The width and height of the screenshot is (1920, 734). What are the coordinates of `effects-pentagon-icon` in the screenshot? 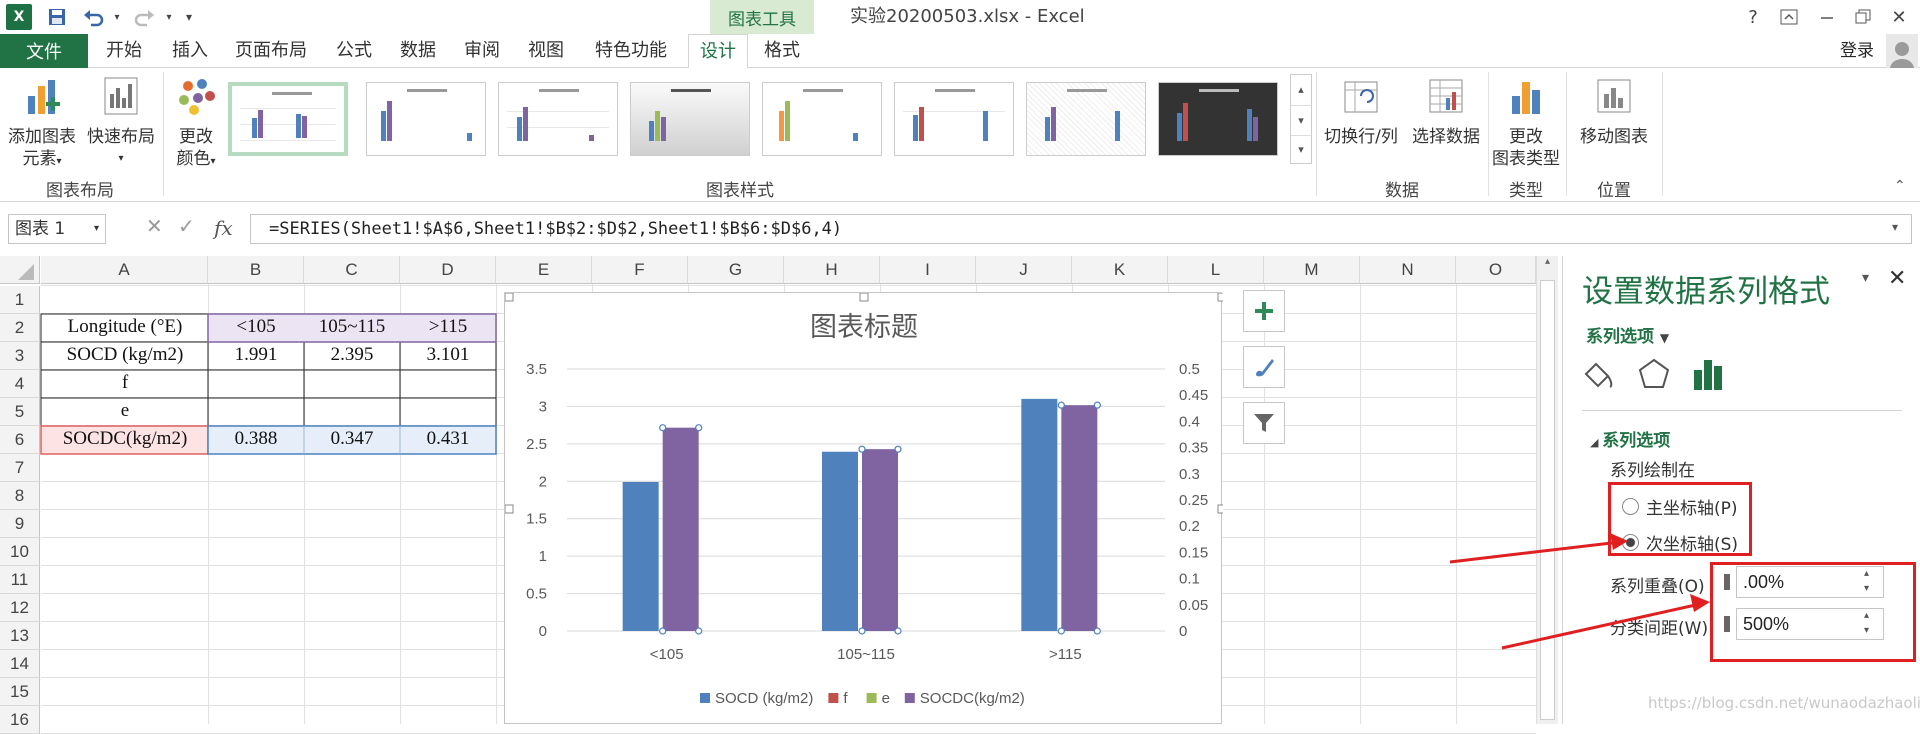 It's located at (1654, 374).